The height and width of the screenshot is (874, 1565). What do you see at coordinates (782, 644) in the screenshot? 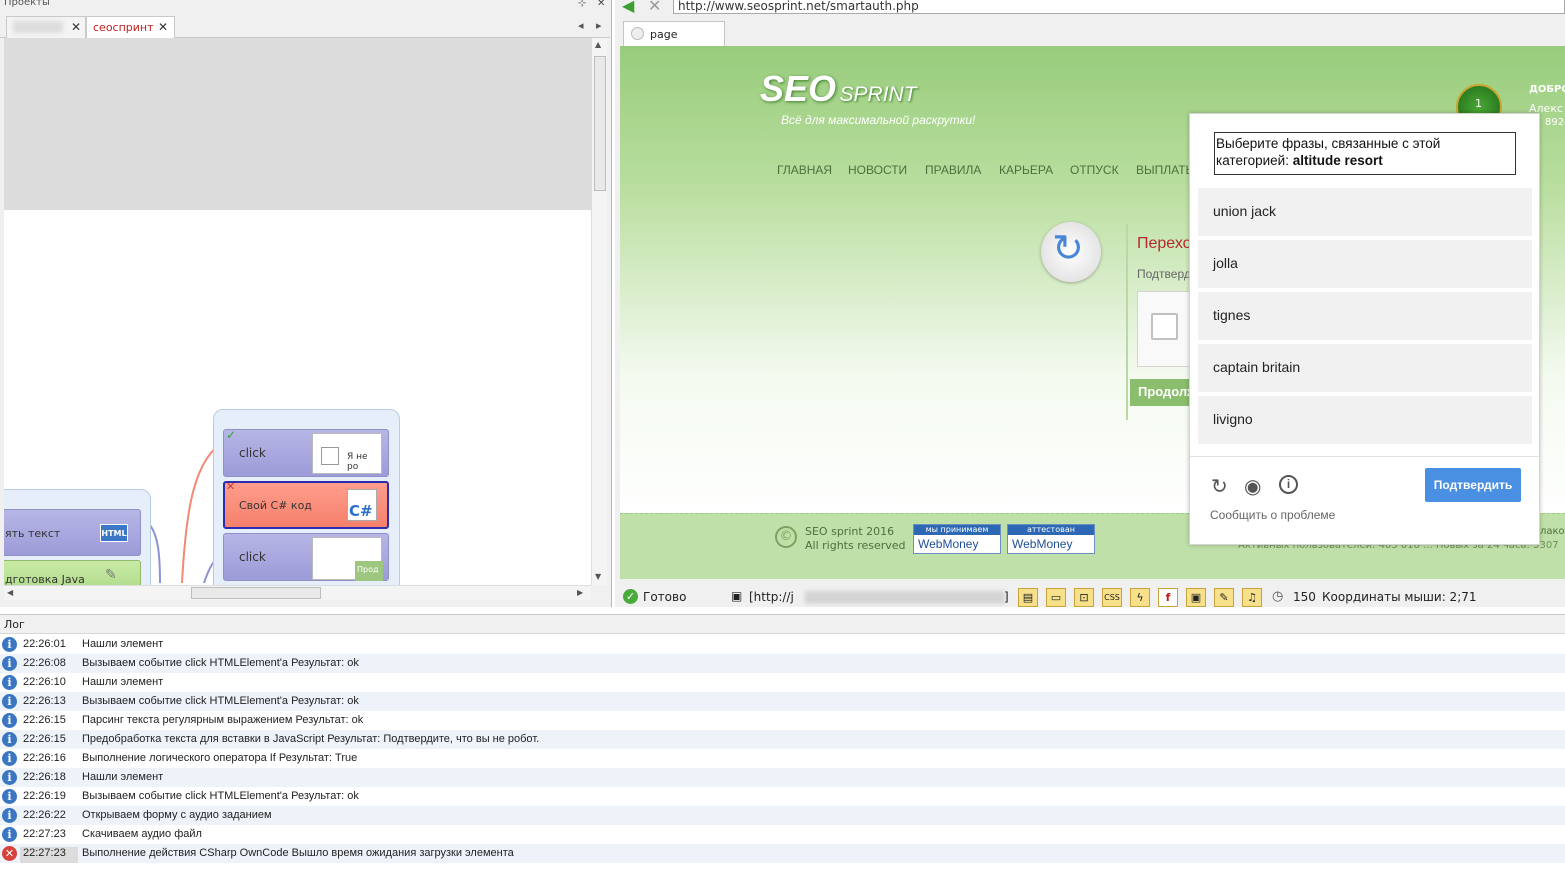
I see `log-row: i 22:26:01 Нашли элемент` at bounding box center [782, 644].